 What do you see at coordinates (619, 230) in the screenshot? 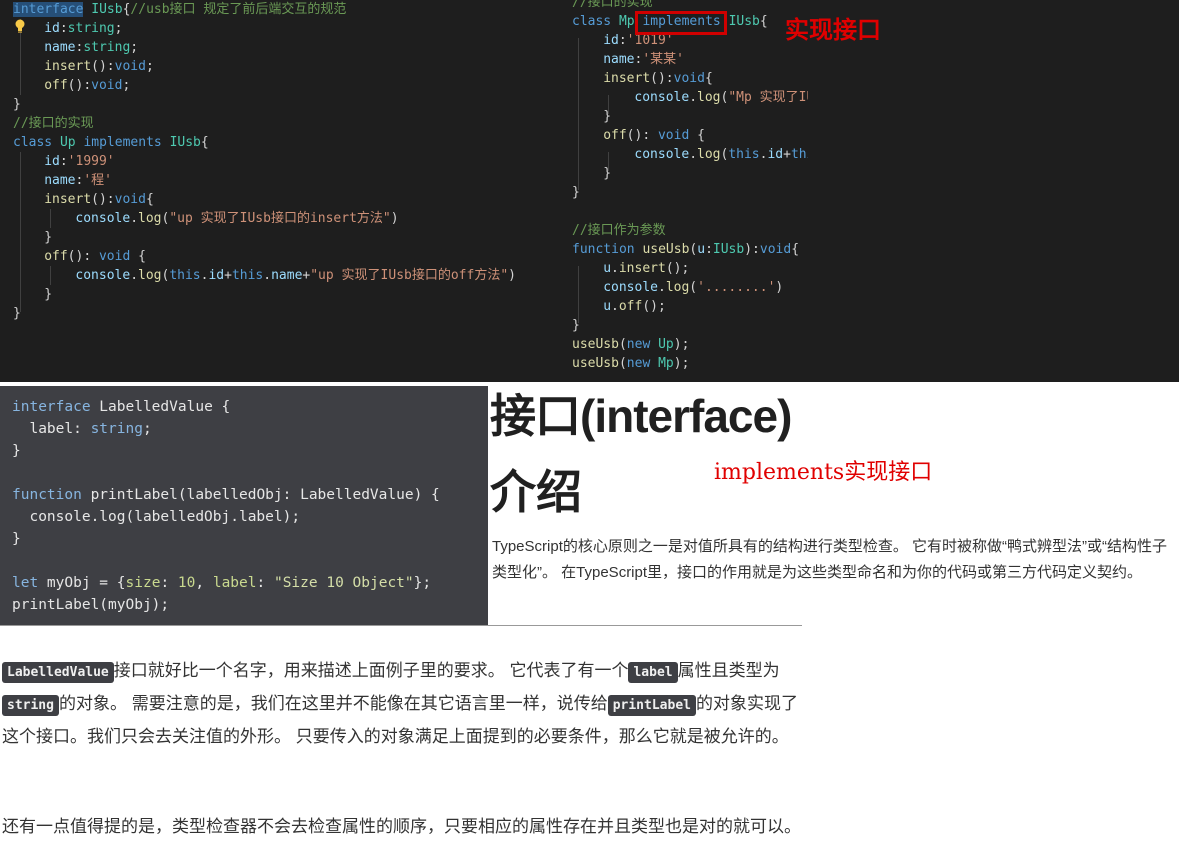
I see `code-line: //接口作为参数` at bounding box center [619, 230].